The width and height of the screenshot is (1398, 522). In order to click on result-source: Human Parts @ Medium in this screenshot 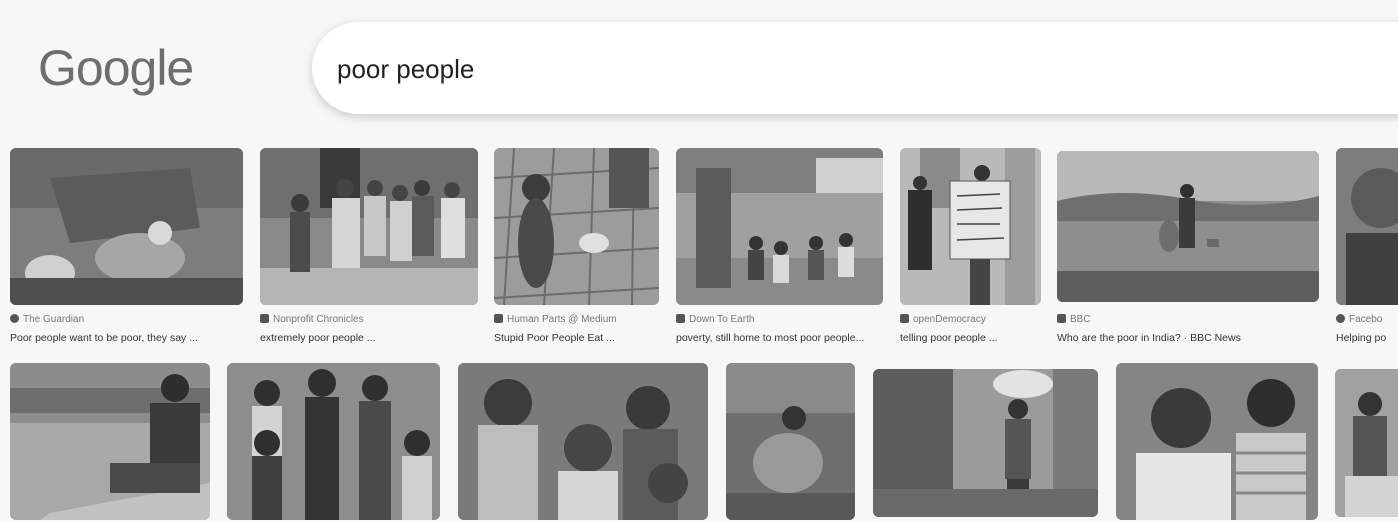, I will do `click(576, 319)`.